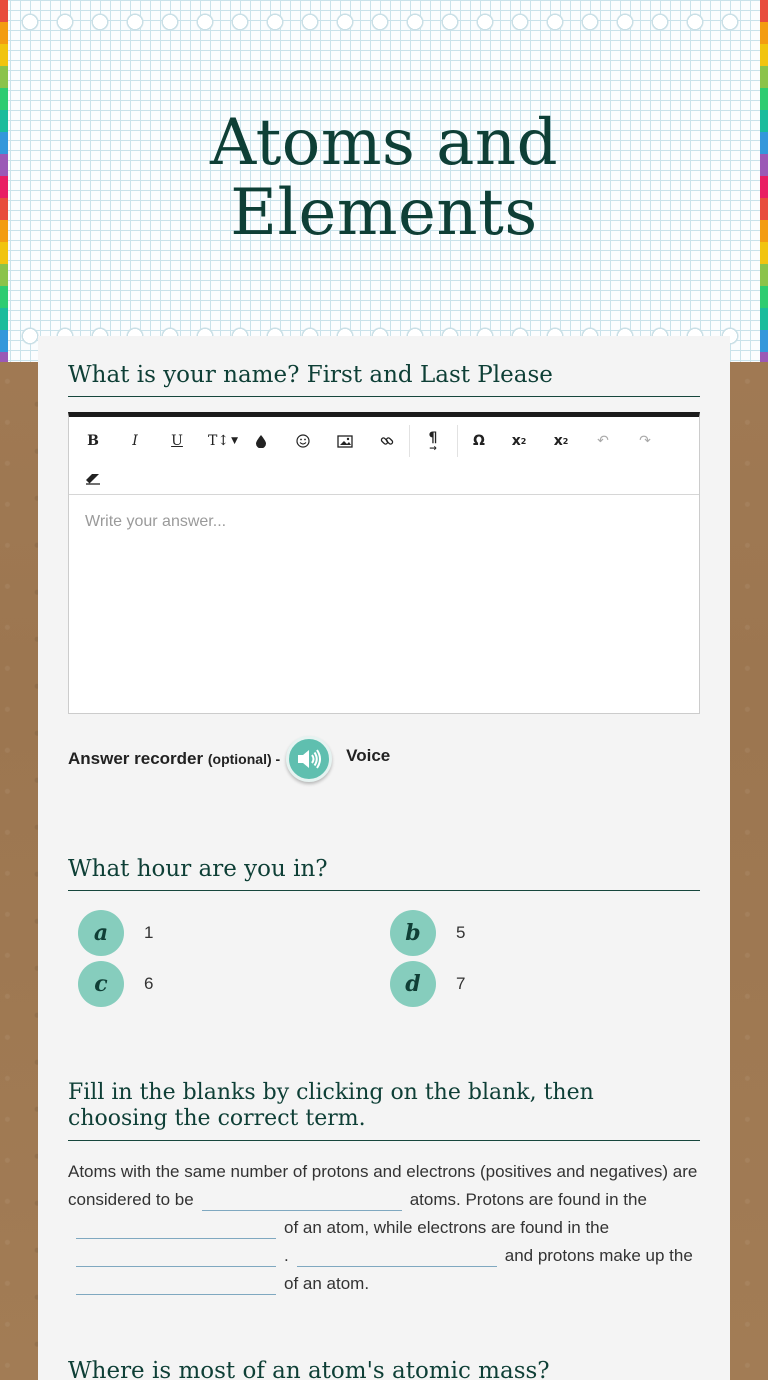 The height and width of the screenshot is (1380, 768). What do you see at coordinates (303, 441) in the screenshot?
I see `emoji-icon` at bounding box center [303, 441].